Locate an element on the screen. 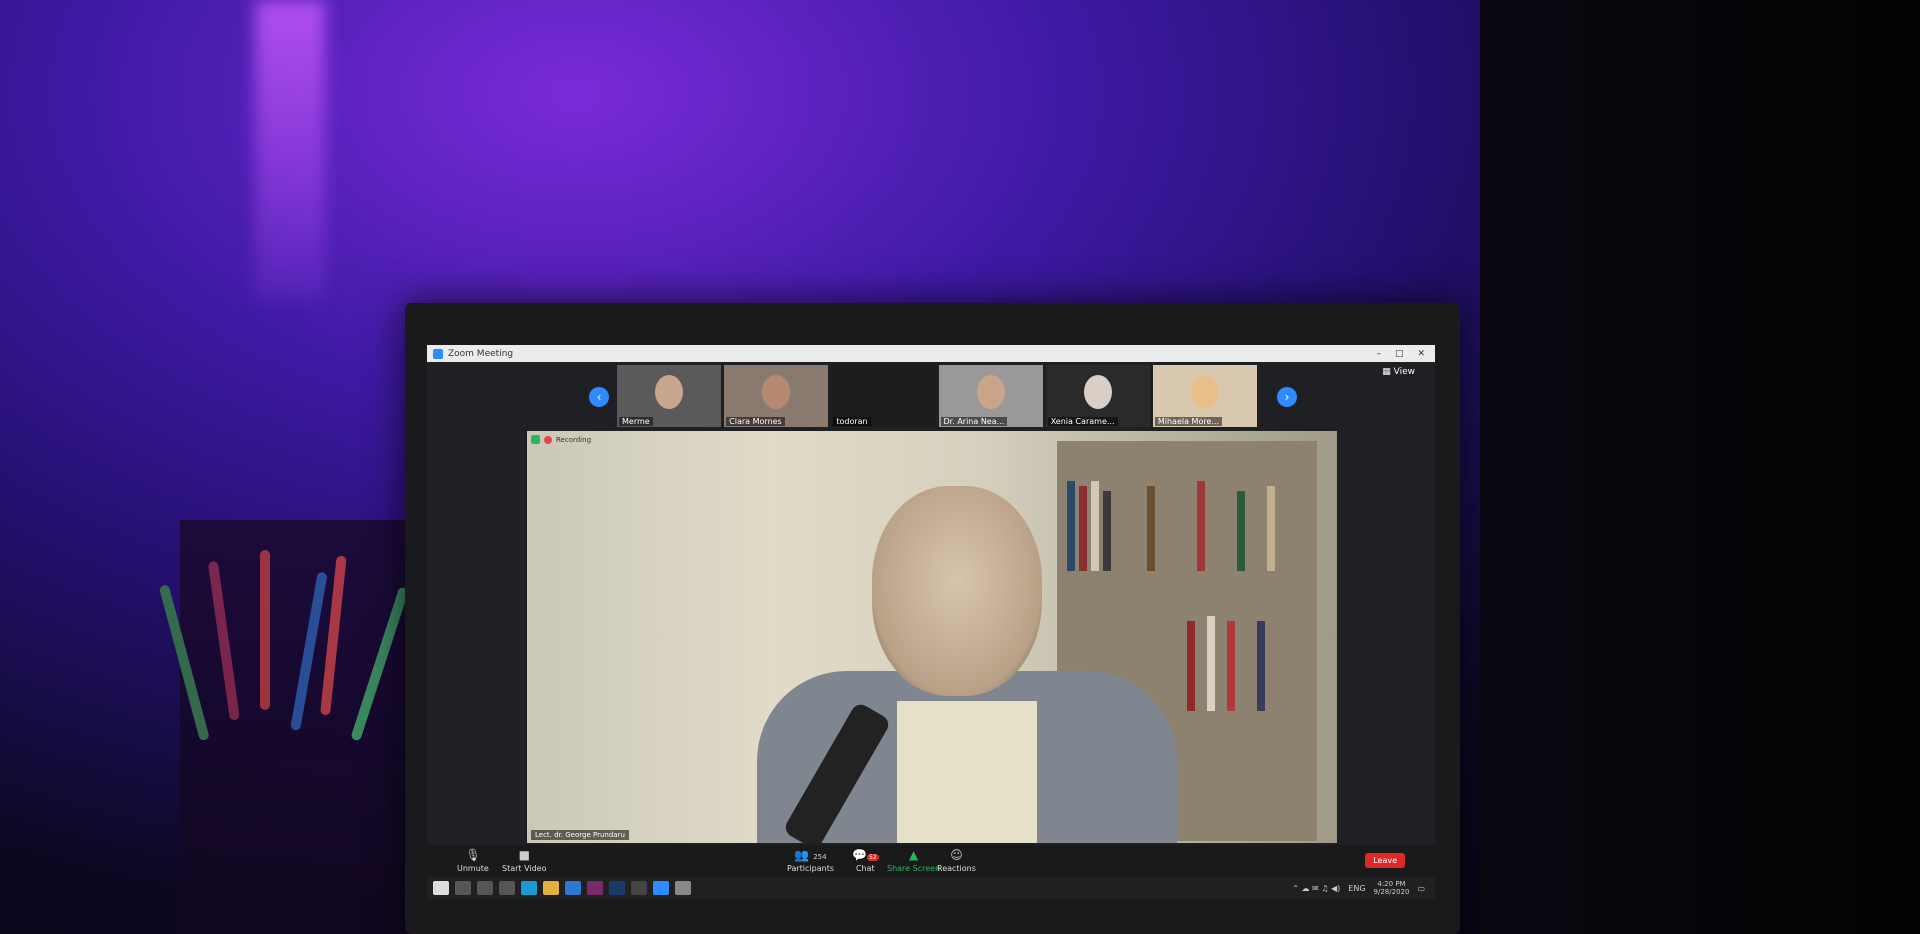  window-title: Zoom Meeting is located at coordinates (481, 353).